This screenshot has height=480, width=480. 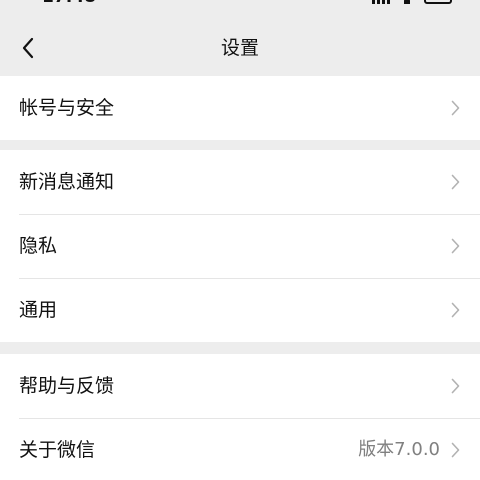 I want to click on settings-group-account: 帐号与安全, so click(x=240, y=108).